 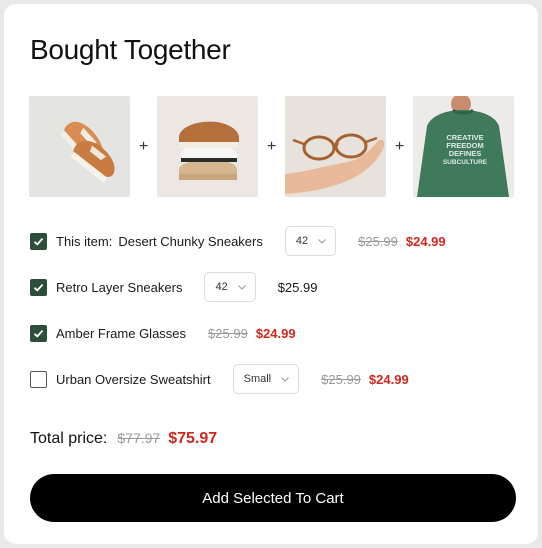 What do you see at coordinates (69, 438) in the screenshot?
I see `total-label: Total price:` at bounding box center [69, 438].